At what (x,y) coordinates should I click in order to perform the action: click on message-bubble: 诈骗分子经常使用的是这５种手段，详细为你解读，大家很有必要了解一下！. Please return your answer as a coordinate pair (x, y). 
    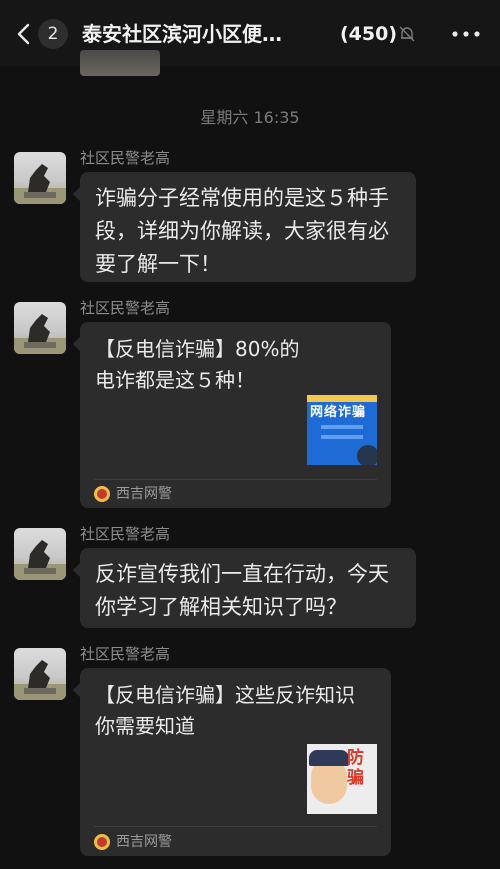
    Looking at the image, I should click on (244, 227).